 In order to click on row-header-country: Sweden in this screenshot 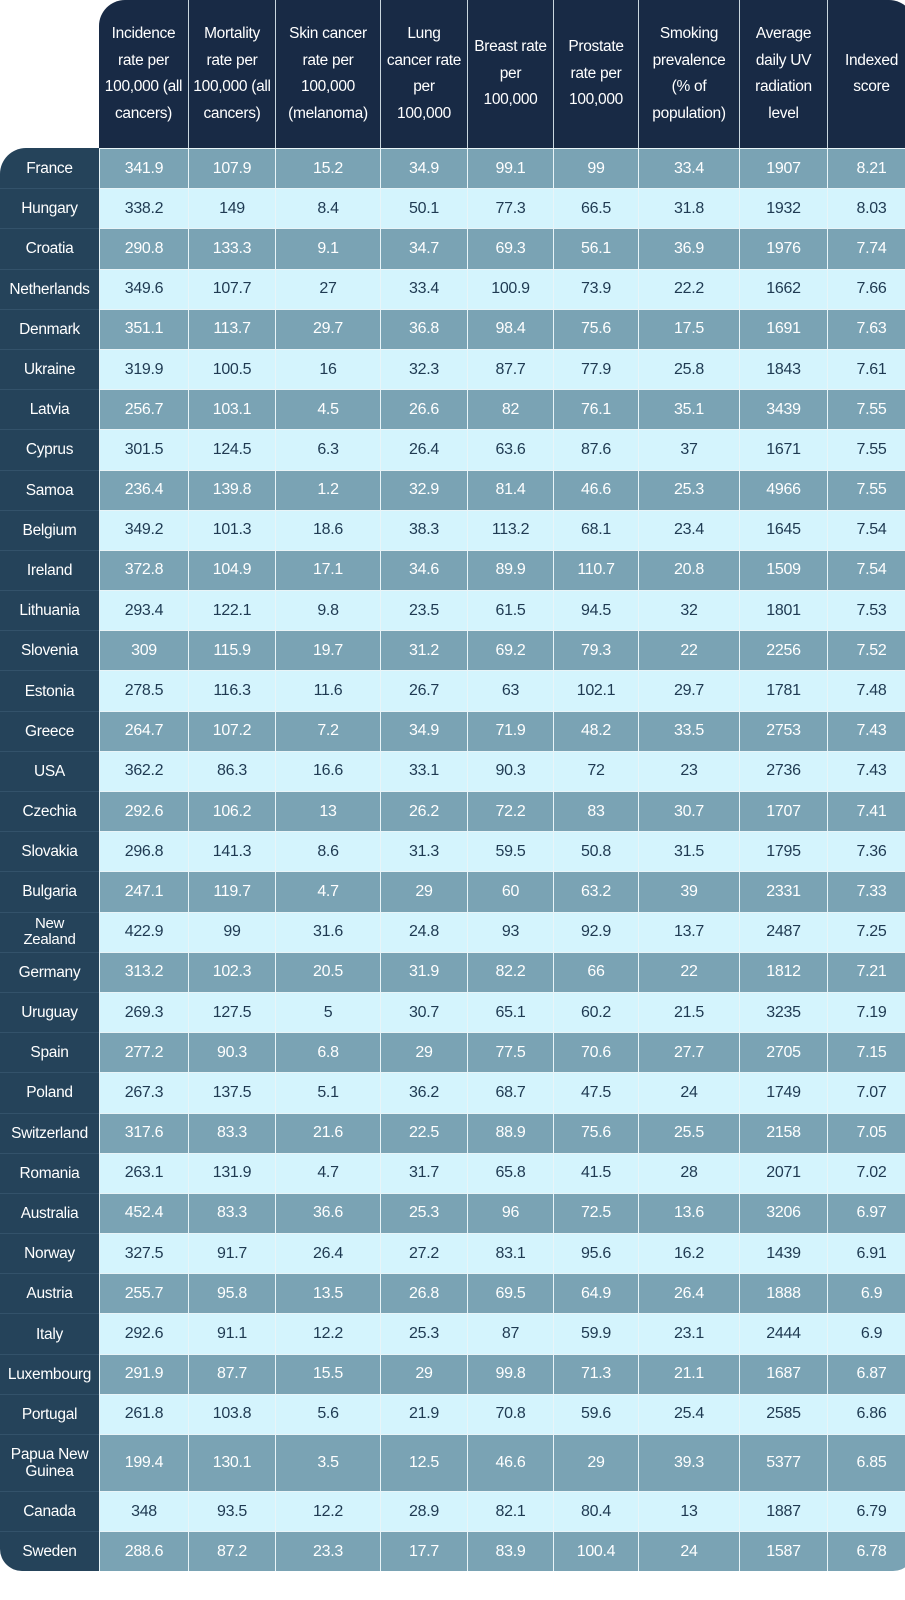, I will do `click(49, 1551)`.